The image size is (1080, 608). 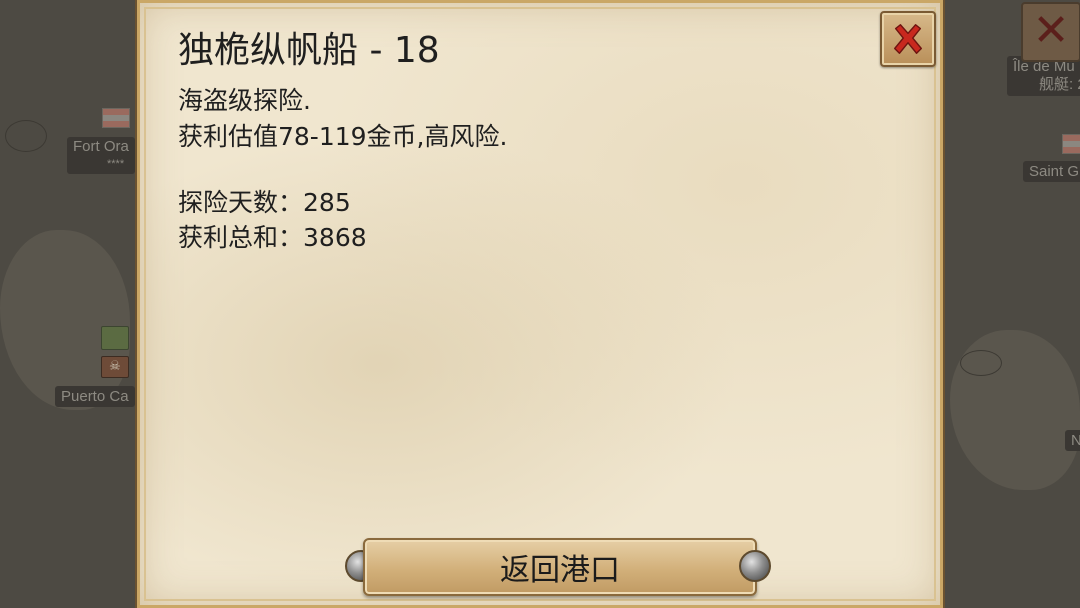 I want to click on map-label-n: N, so click(x=1072, y=440).